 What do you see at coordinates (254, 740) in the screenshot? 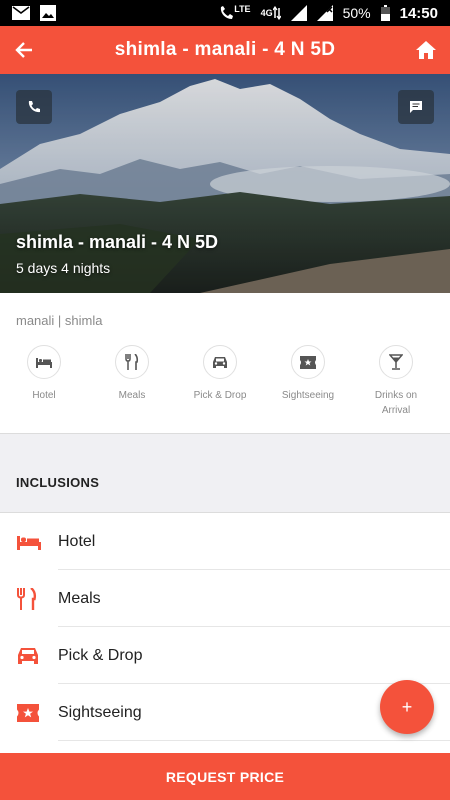
I see `divider` at bounding box center [254, 740].